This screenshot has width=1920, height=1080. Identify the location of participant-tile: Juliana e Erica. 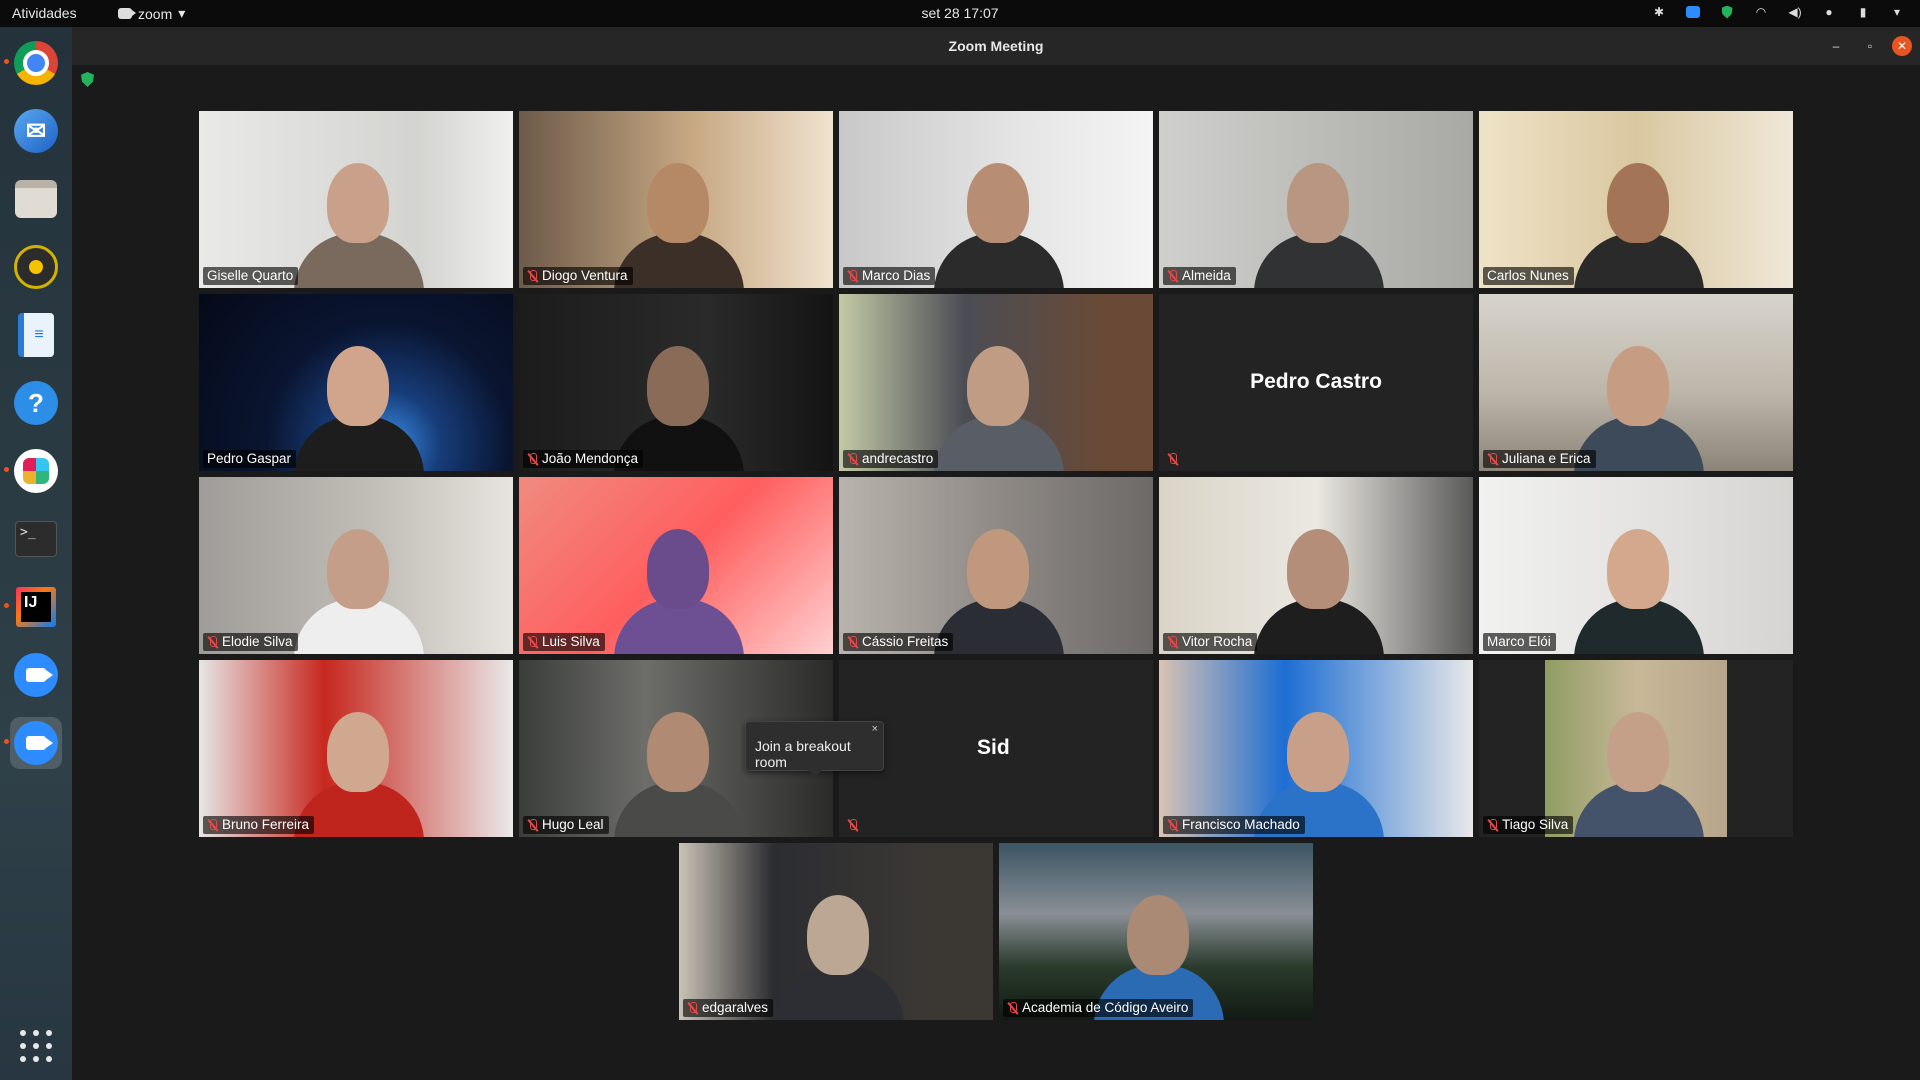
(1636, 382).